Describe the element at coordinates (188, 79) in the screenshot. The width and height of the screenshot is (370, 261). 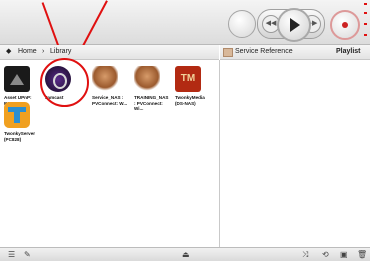
I see `twonkymedia-icon: TM` at that location.